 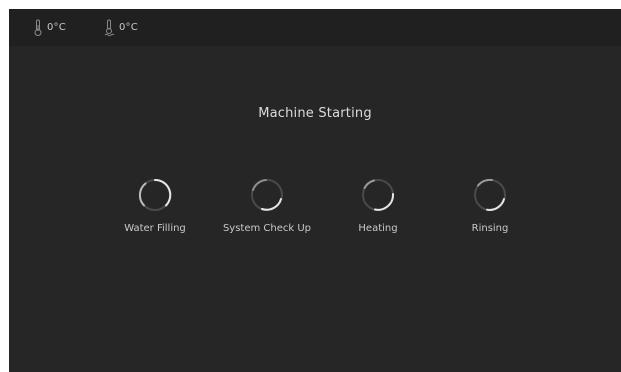 I want to click on boiler-thermometer-icon, so click(x=38, y=28).